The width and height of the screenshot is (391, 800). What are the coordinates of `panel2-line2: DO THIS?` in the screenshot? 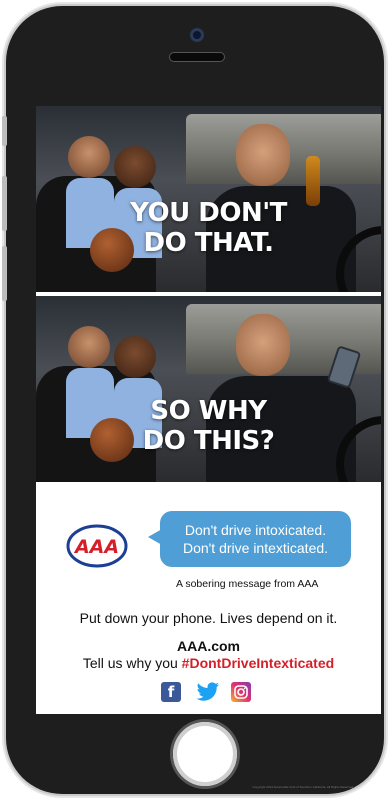 It's located at (208, 441).